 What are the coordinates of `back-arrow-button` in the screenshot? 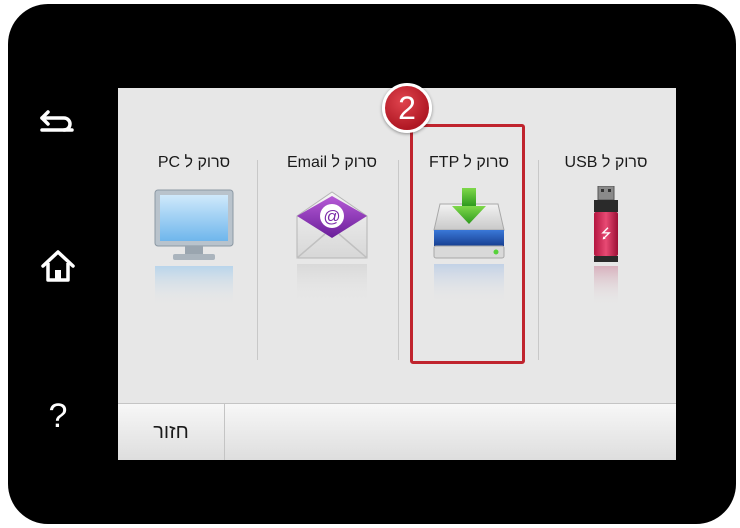 It's located at (58, 122).